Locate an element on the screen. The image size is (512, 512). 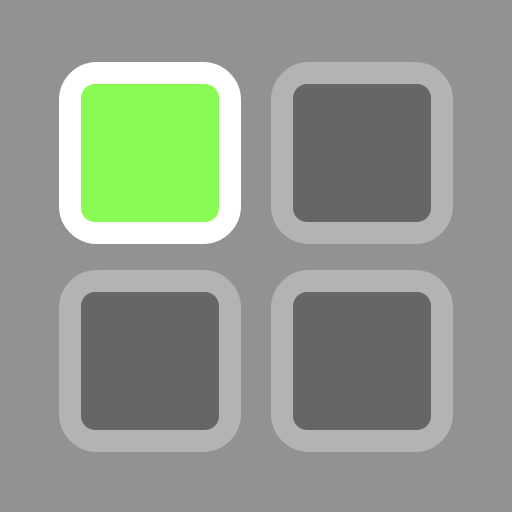
tile-1-fill is located at coordinates (150, 153).